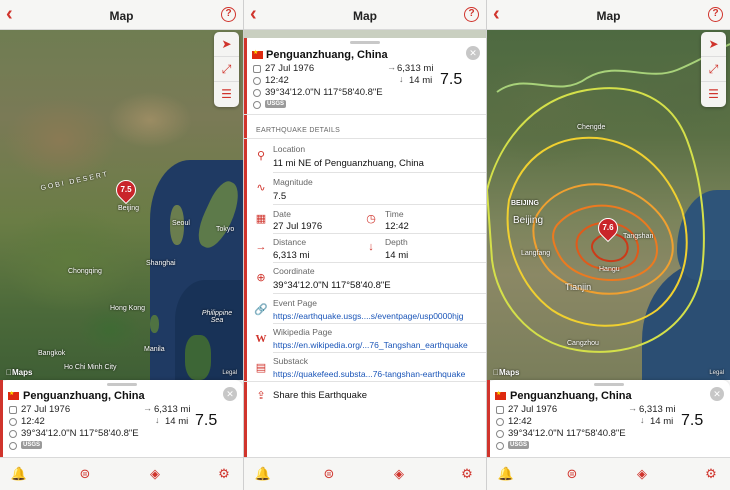 The width and height of the screenshot is (730, 490). I want to click on event-distance: 6,313 mi, so click(172, 409).